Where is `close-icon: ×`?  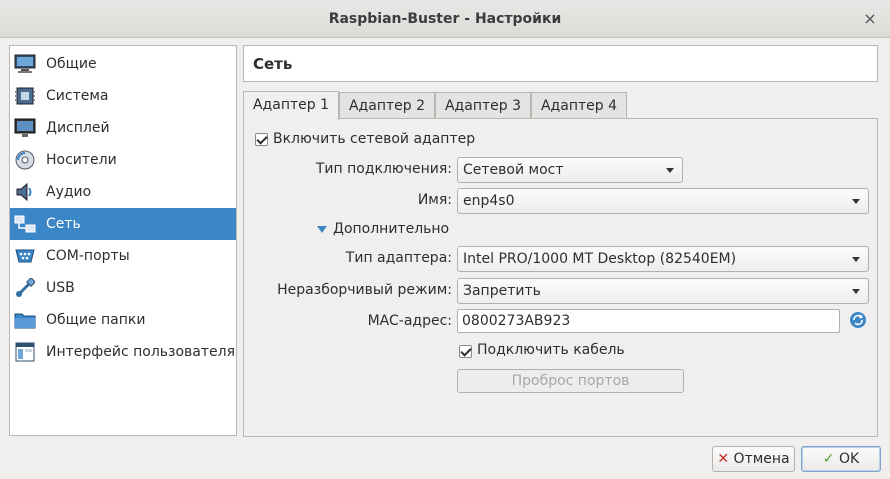
close-icon: × is located at coordinates (870, 19).